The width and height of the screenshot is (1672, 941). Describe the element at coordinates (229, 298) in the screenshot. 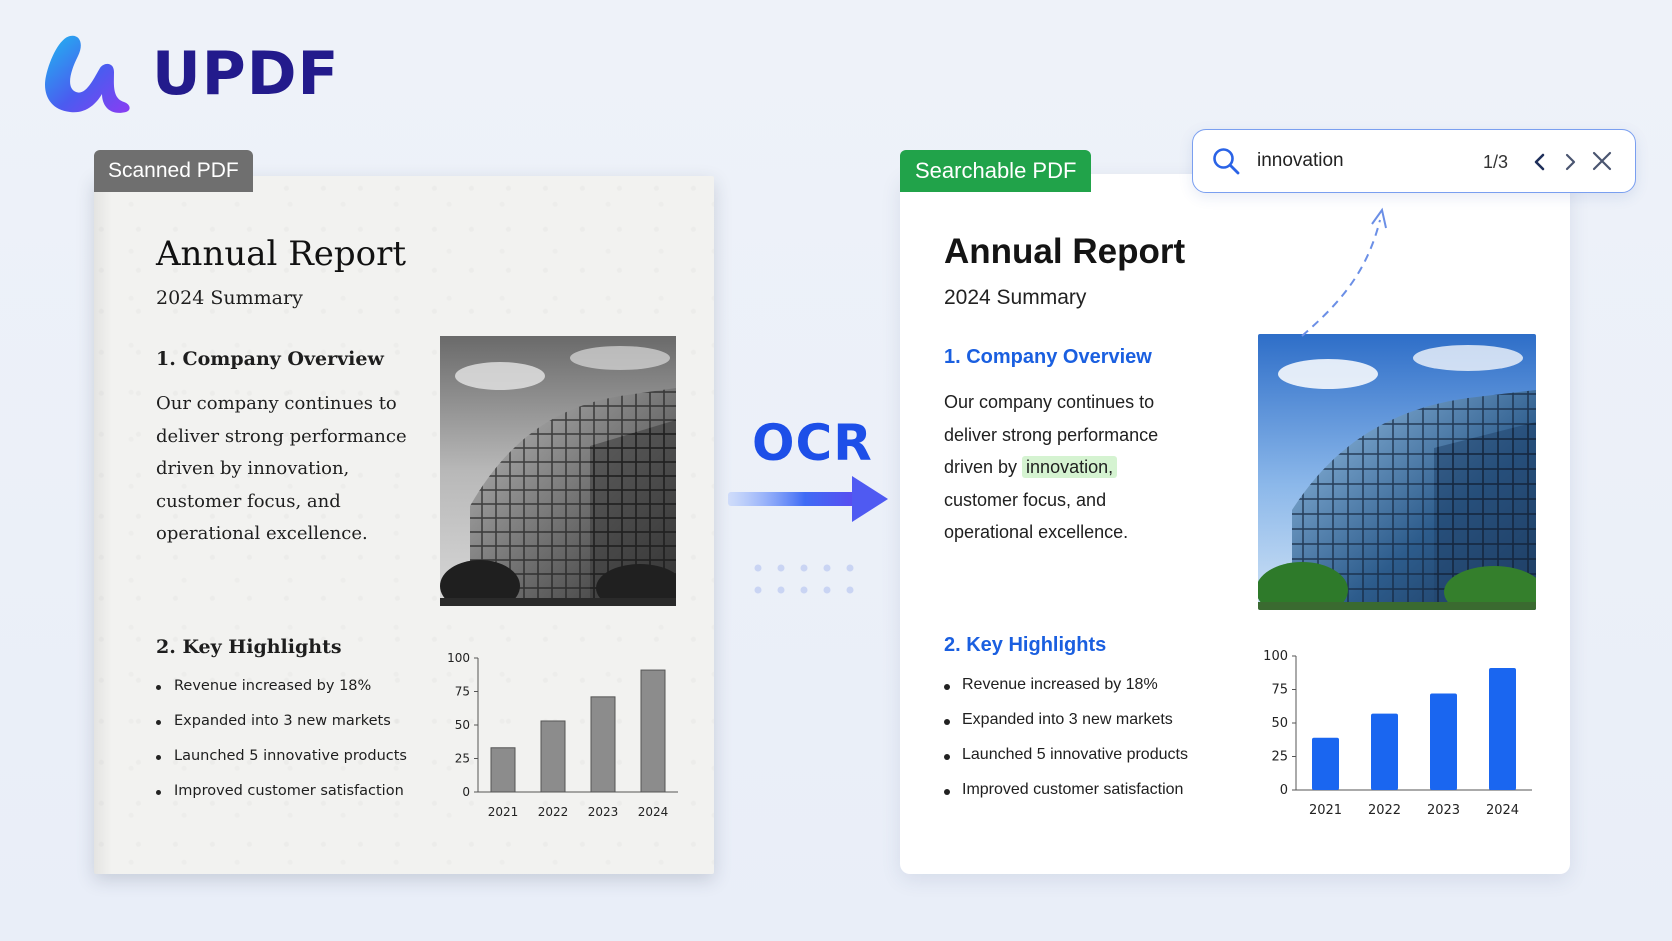

I see `scanned-subtitle: 2024 Summary` at that location.